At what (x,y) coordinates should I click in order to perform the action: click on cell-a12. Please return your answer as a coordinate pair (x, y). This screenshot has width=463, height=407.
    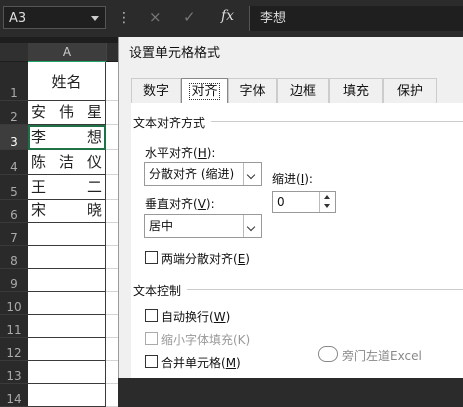
    Looking at the image, I should click on (67, 349).